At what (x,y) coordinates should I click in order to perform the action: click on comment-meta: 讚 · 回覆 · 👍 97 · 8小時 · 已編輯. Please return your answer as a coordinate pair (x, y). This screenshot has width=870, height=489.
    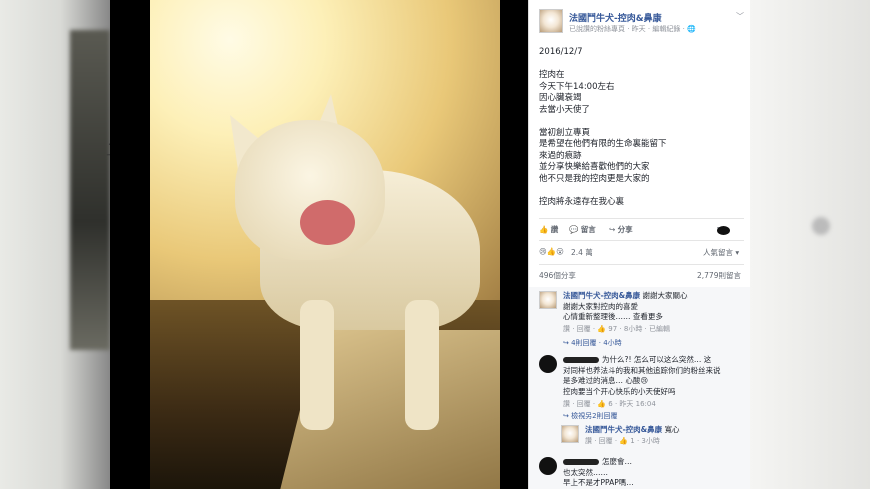
    Looking at the image, I should click on (616, 329).